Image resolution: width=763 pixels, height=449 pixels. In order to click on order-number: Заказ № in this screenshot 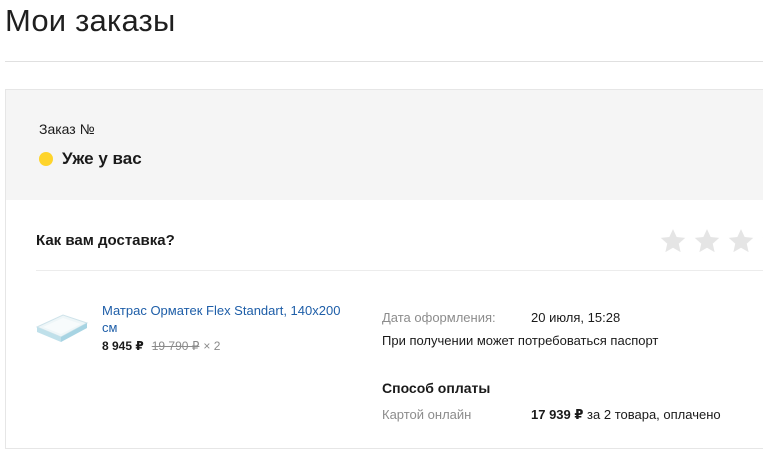, I will do `click(67, 129)`.